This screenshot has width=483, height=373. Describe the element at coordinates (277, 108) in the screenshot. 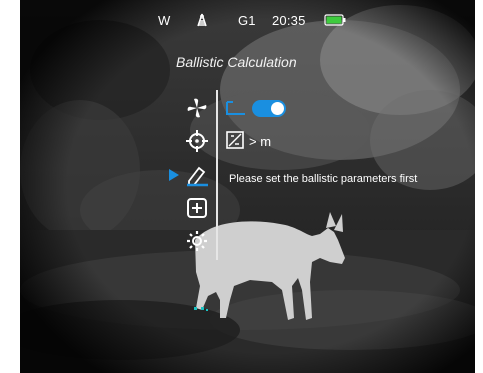

I see `toggle-knob` at that location.